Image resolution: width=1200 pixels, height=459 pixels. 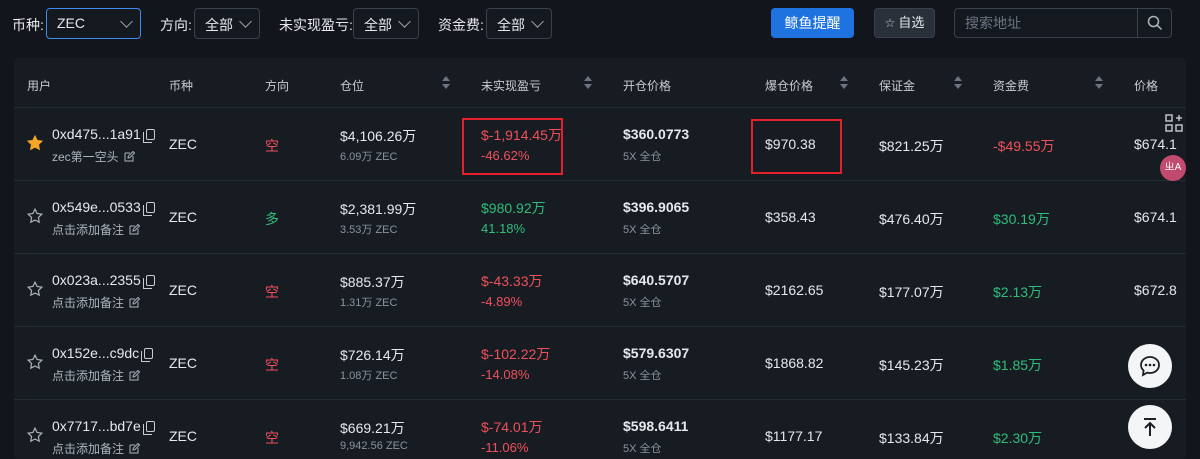 I want to click on funding-select: 全部, so click(x=519, y=23).